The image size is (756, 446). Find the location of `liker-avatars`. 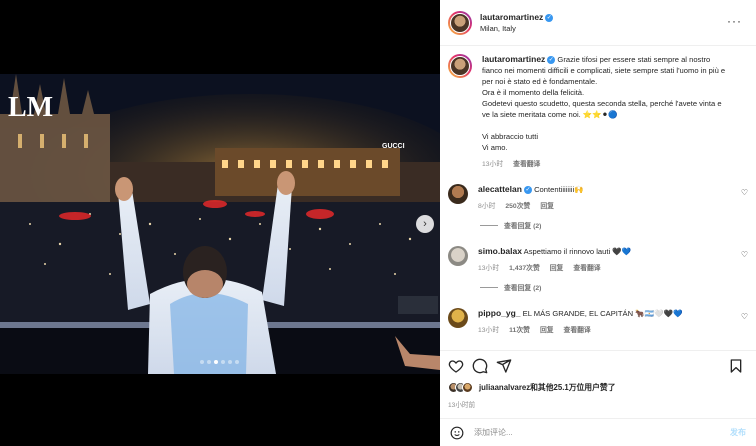

liker-avatars is located at coordinates (460, 387).